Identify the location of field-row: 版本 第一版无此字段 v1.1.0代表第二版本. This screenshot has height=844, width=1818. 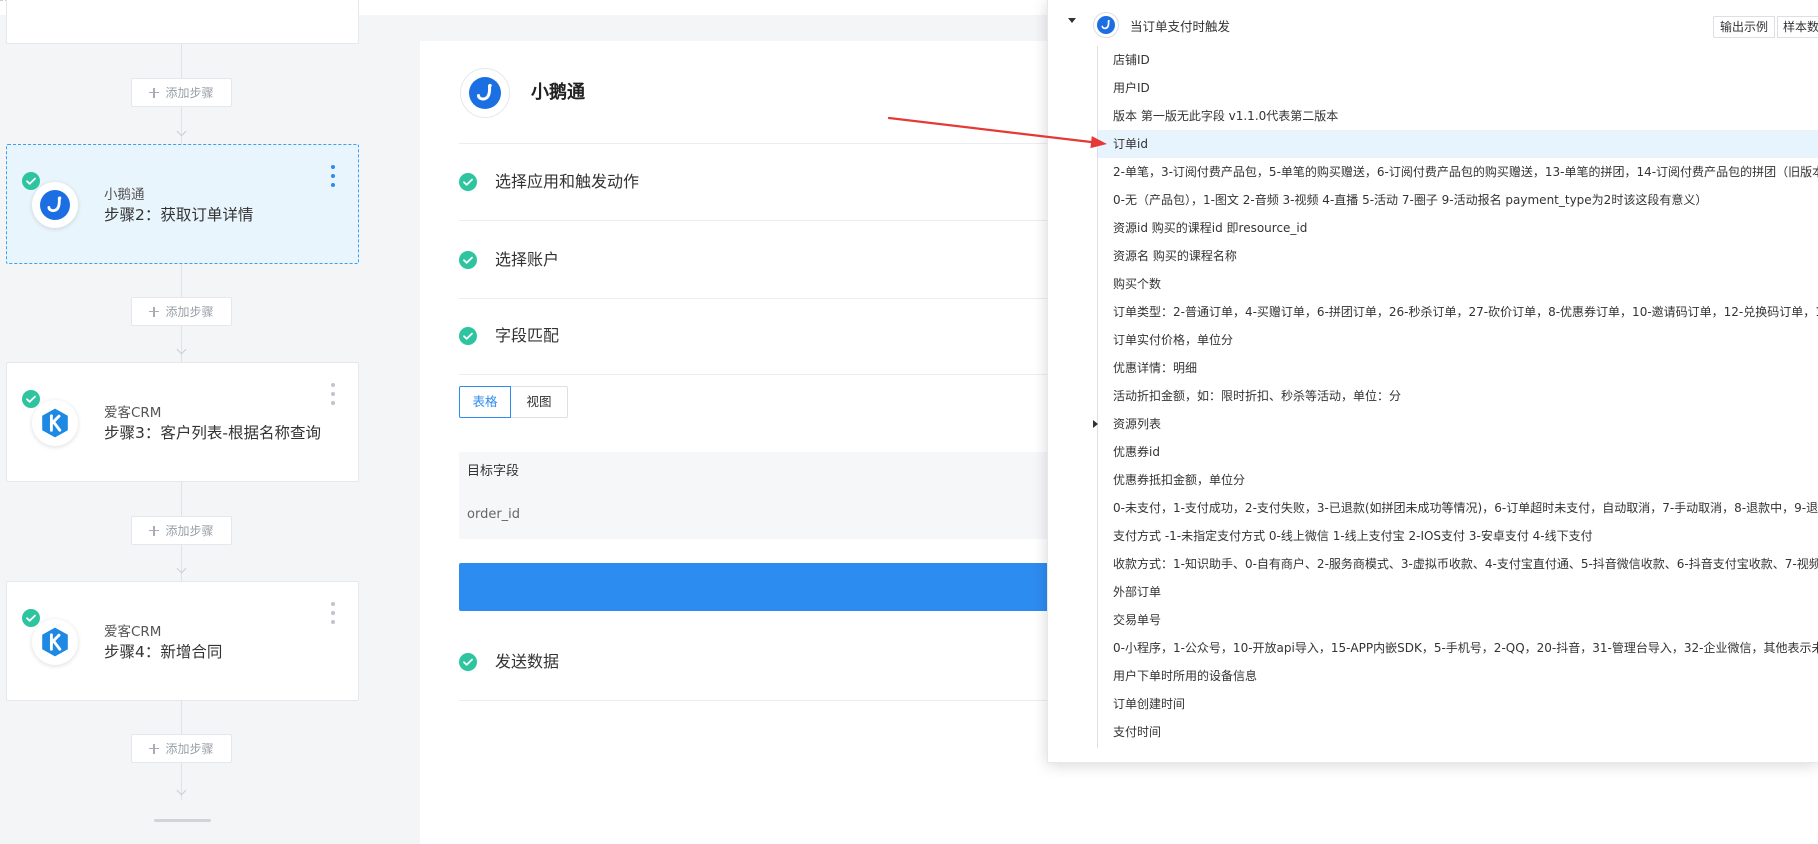
(1458, 116).